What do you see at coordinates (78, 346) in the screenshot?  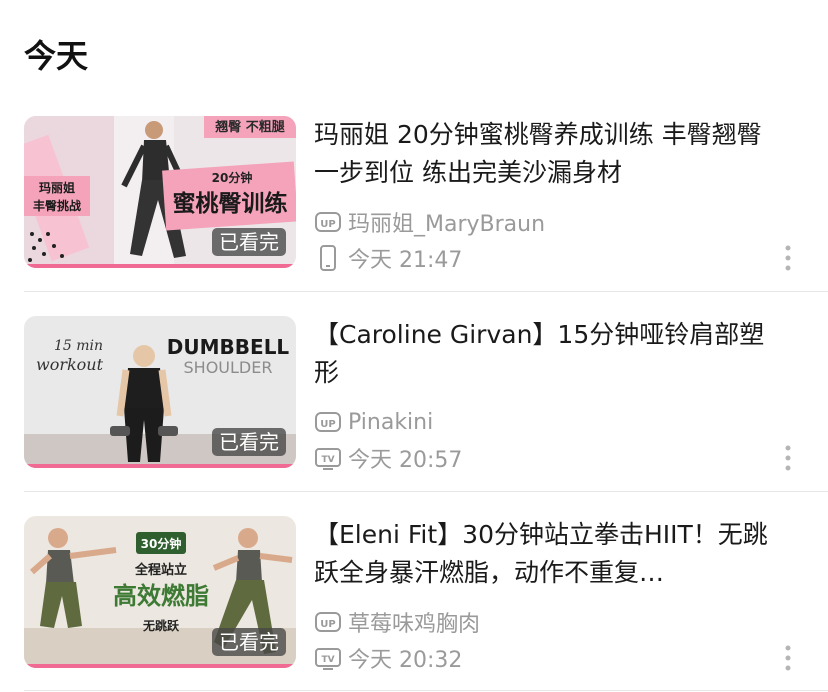 I see `thumb-script-text: 15 min` at bounding box center [78, 346].